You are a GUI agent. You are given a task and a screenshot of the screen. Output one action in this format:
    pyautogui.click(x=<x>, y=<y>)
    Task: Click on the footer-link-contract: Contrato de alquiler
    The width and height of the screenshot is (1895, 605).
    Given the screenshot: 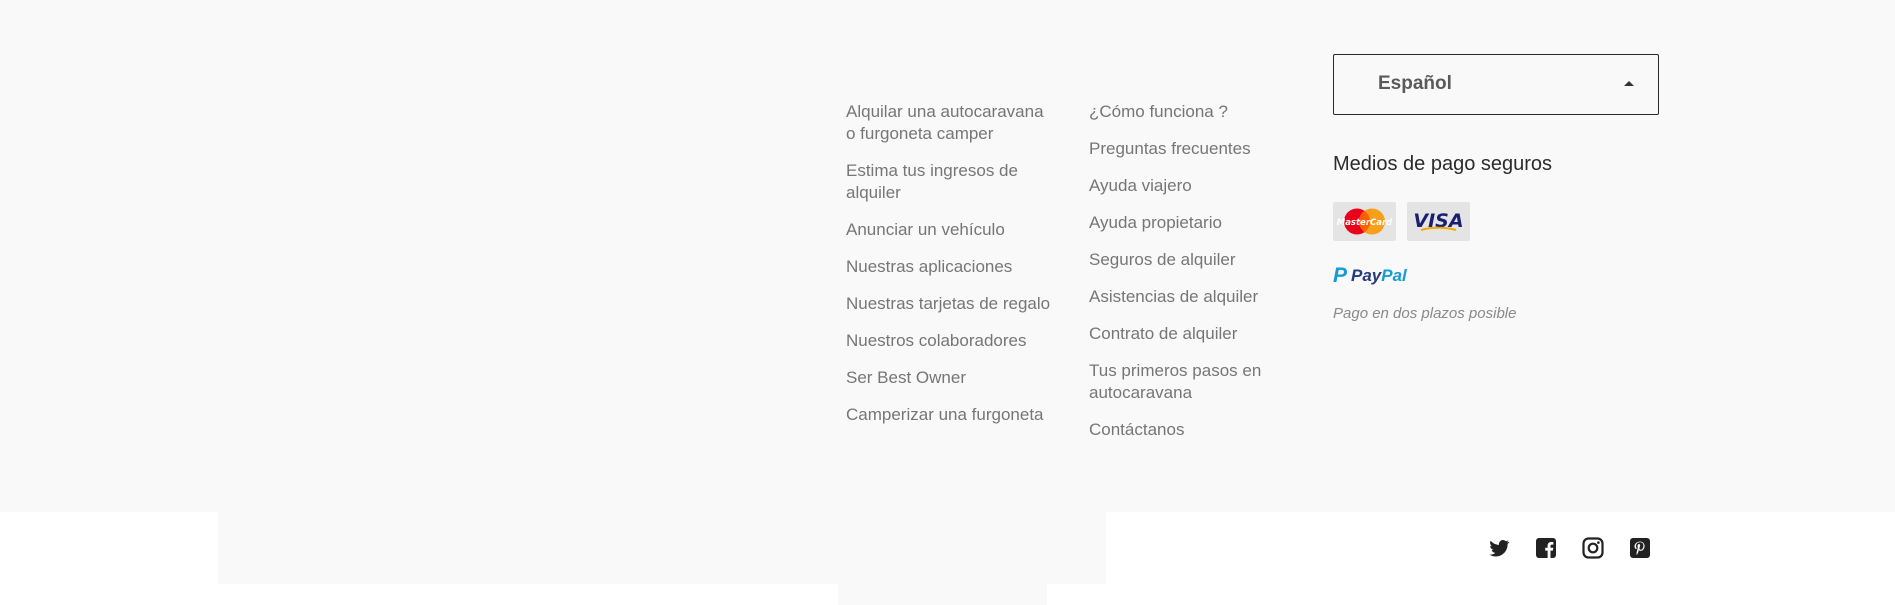 What is the action you would take?
    pyautogui.click(x=1189, y=334)
    